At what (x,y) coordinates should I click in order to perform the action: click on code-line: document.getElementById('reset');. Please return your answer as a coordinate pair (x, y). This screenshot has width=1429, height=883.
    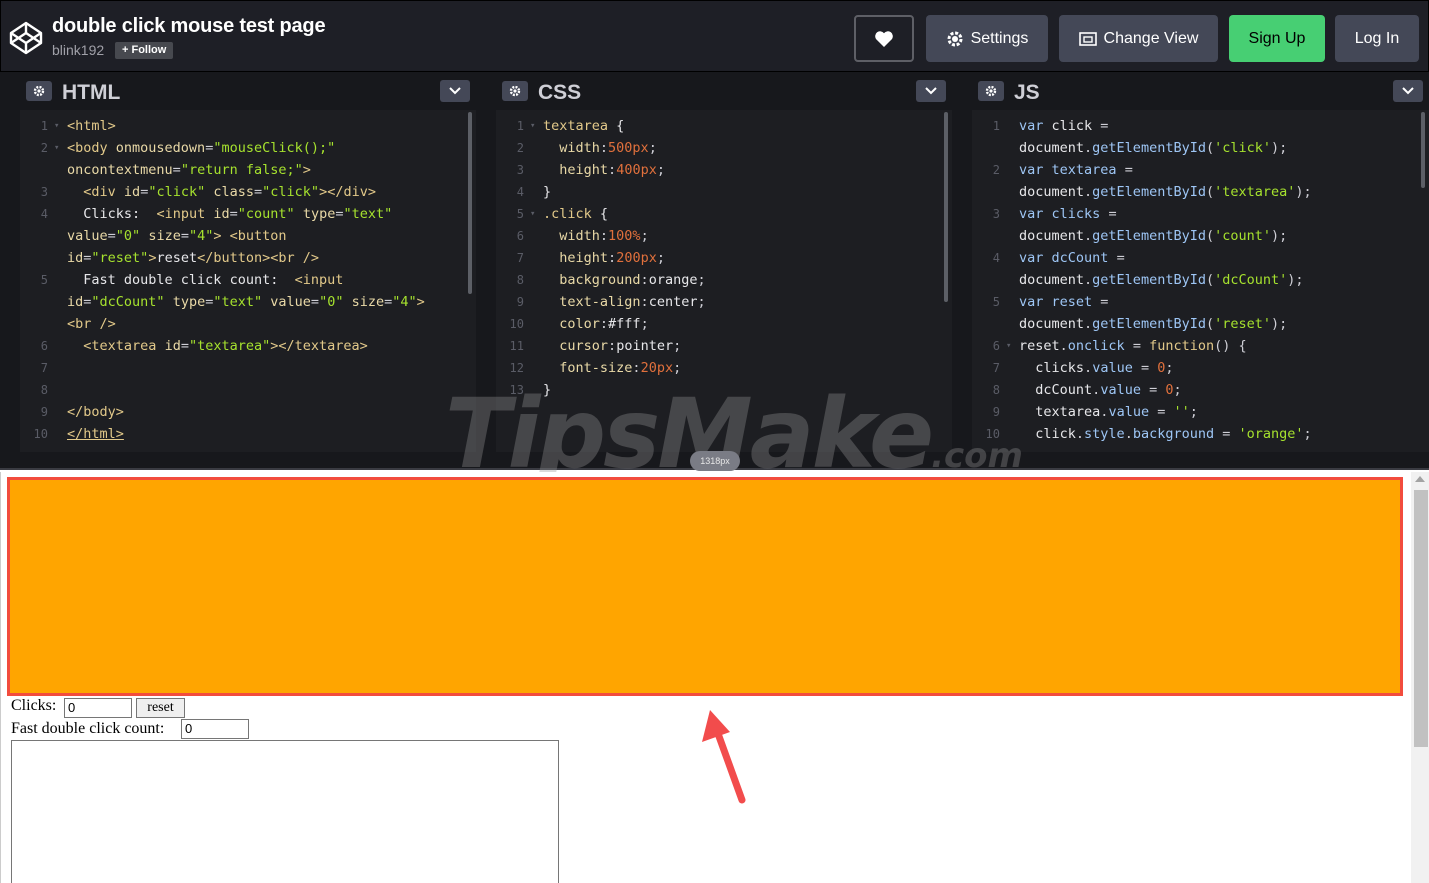
    Looking at the image, I should click on (1153, 324).